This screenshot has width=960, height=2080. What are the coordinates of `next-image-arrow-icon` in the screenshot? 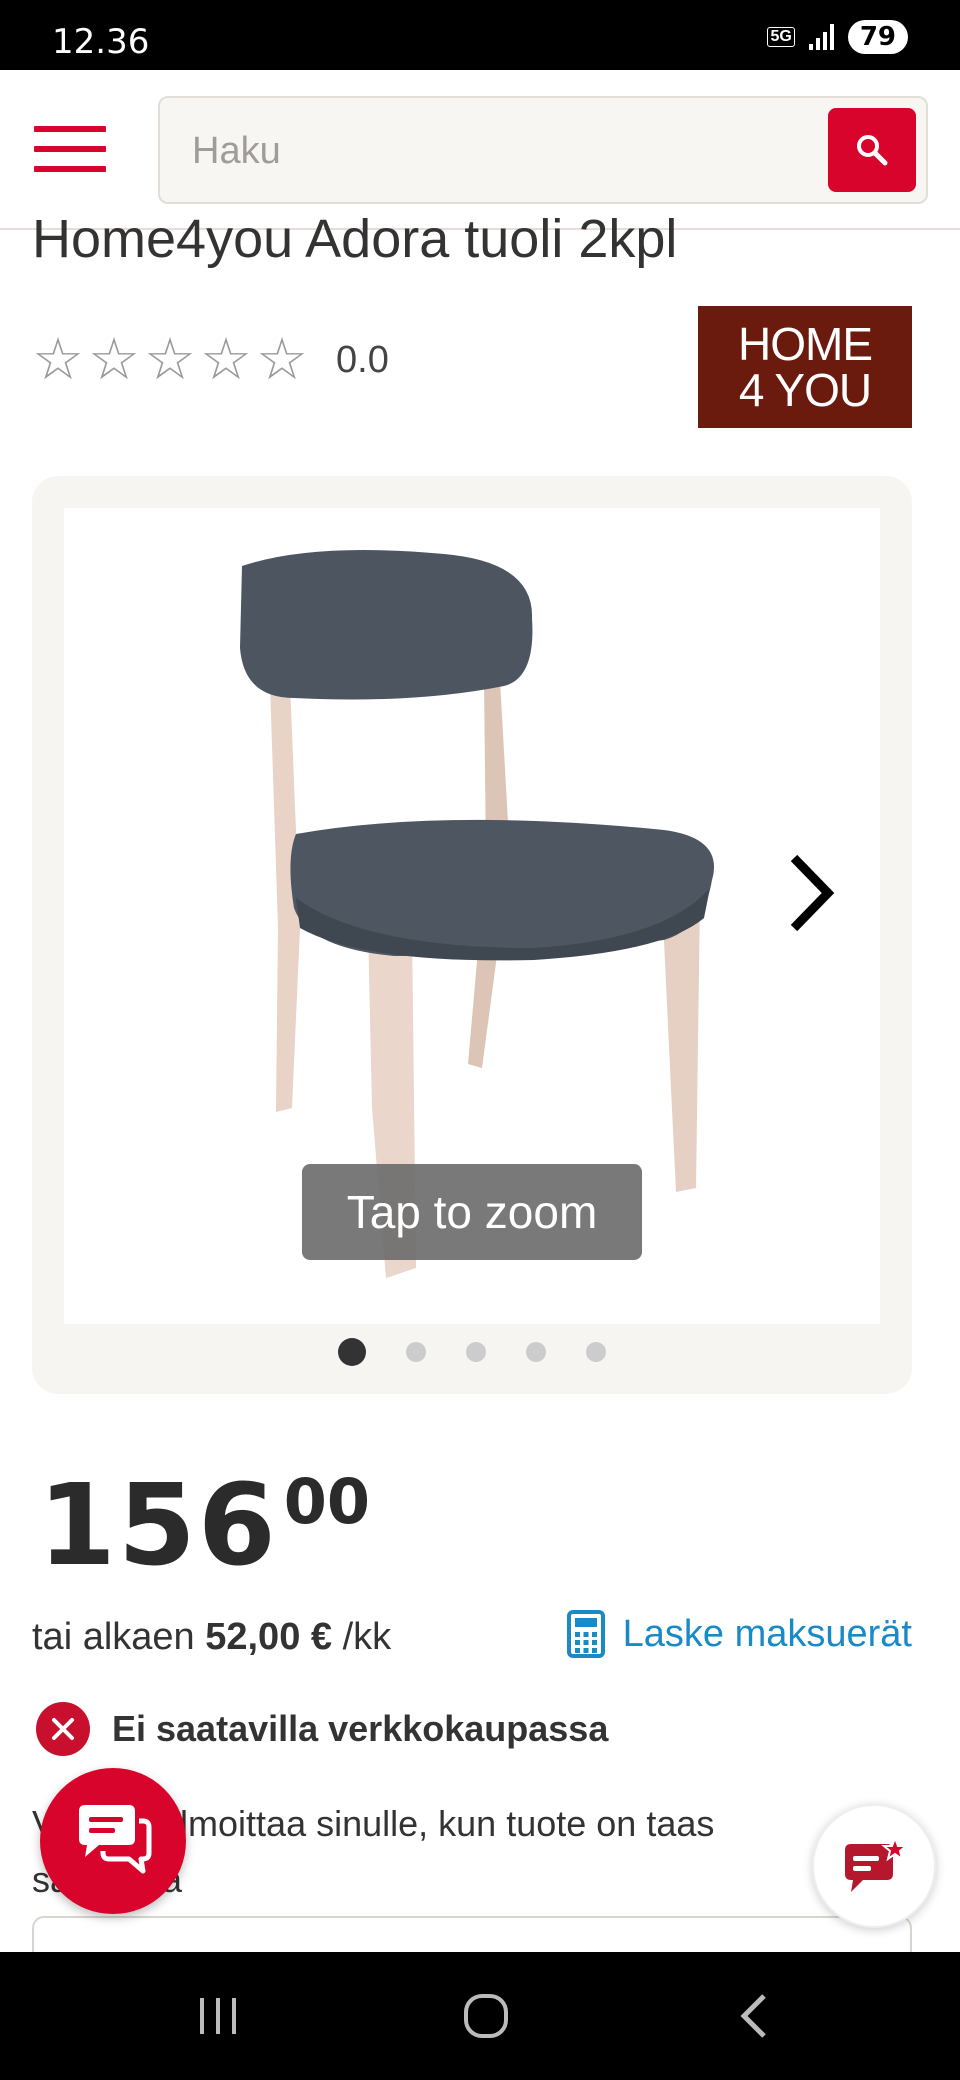 It's located at (812, 893).